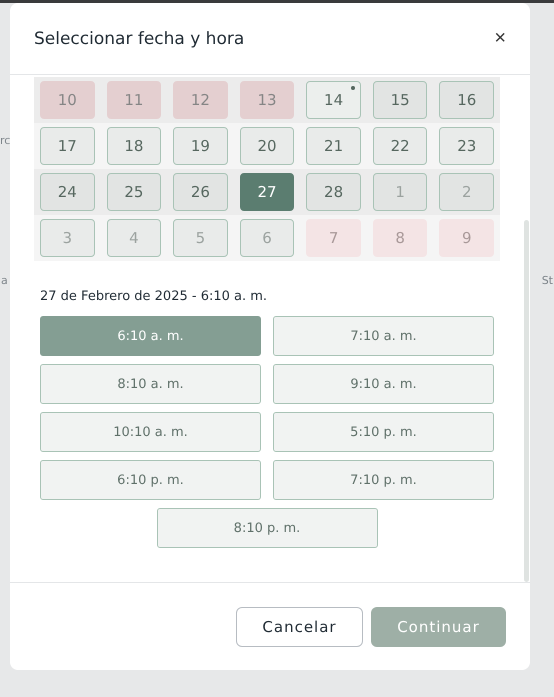 This screenshot has height=697, width=554. I want to click on day-button: 12, so click(200, 100).